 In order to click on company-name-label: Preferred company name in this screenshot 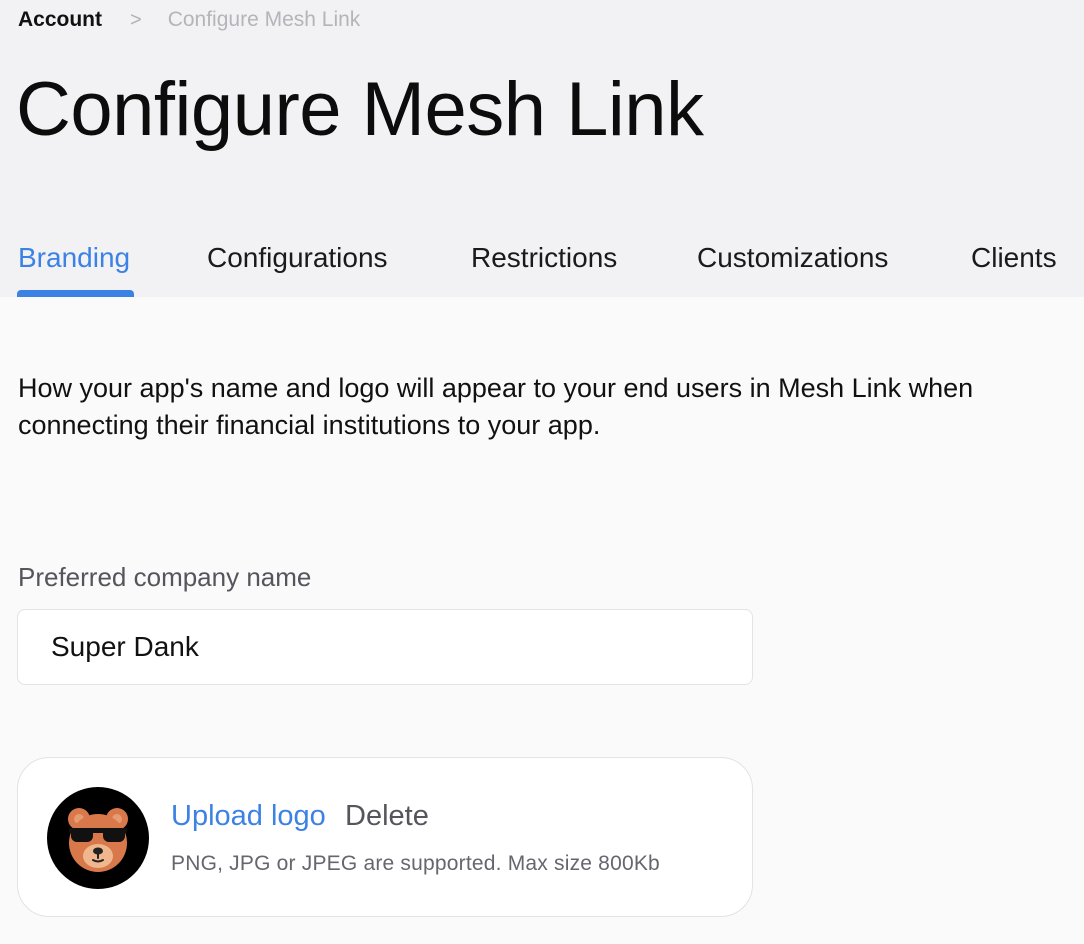, I will do `click(165, 577)`.